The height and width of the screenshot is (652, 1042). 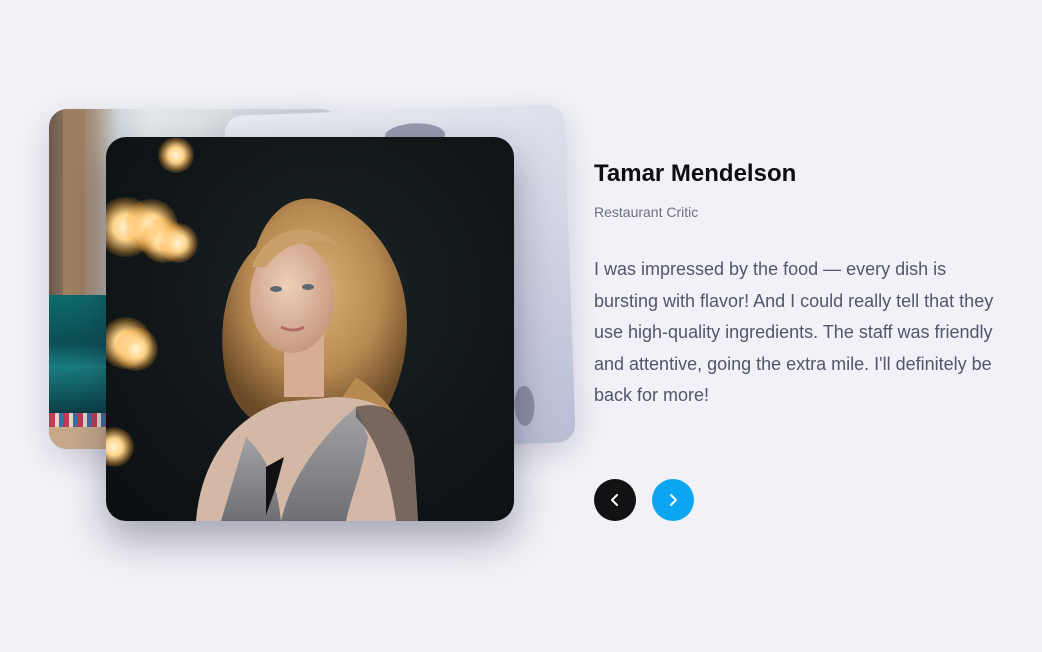 What do you see at coordinates (646, 212) in the screenshot?
I see `reviewer-role: Restaurant Critic` at bounding box center [646, 212].